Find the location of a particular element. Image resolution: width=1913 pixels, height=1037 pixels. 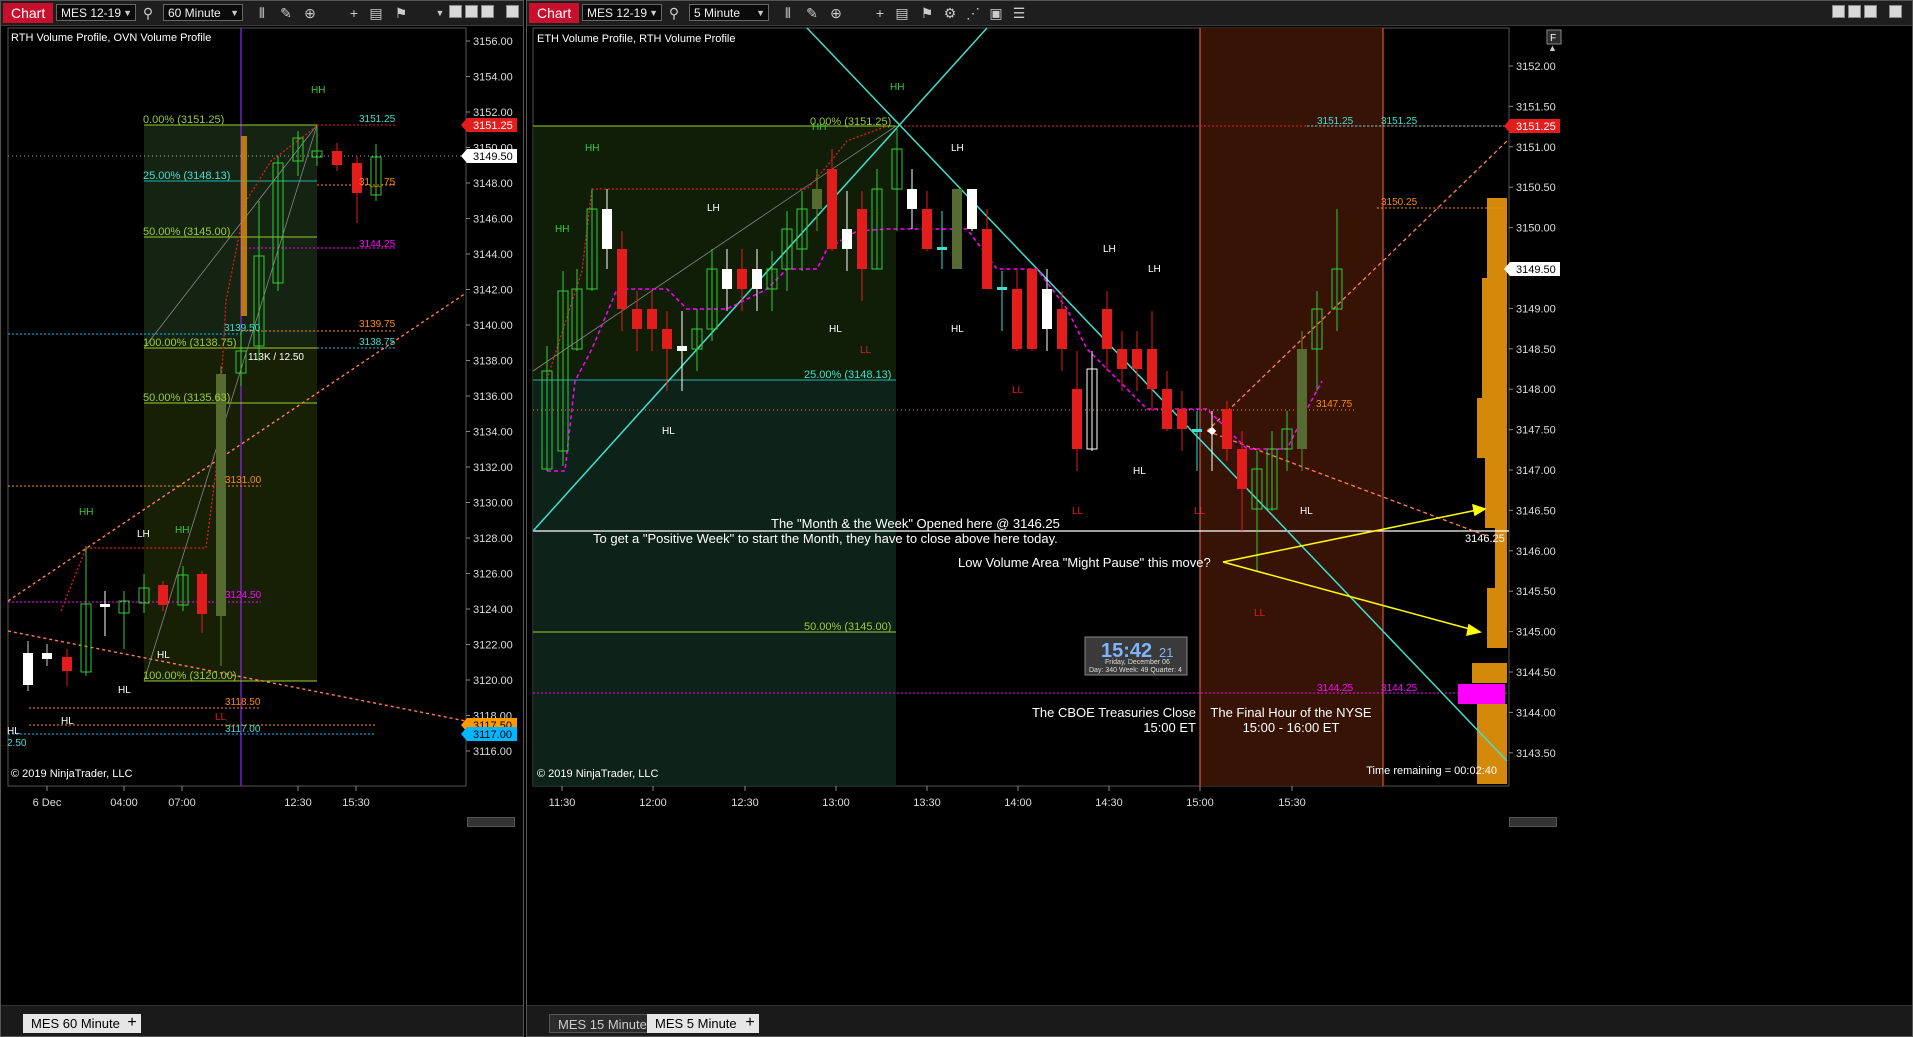

instrument-value: MES 12-19 is located at coordinates (617, 13).